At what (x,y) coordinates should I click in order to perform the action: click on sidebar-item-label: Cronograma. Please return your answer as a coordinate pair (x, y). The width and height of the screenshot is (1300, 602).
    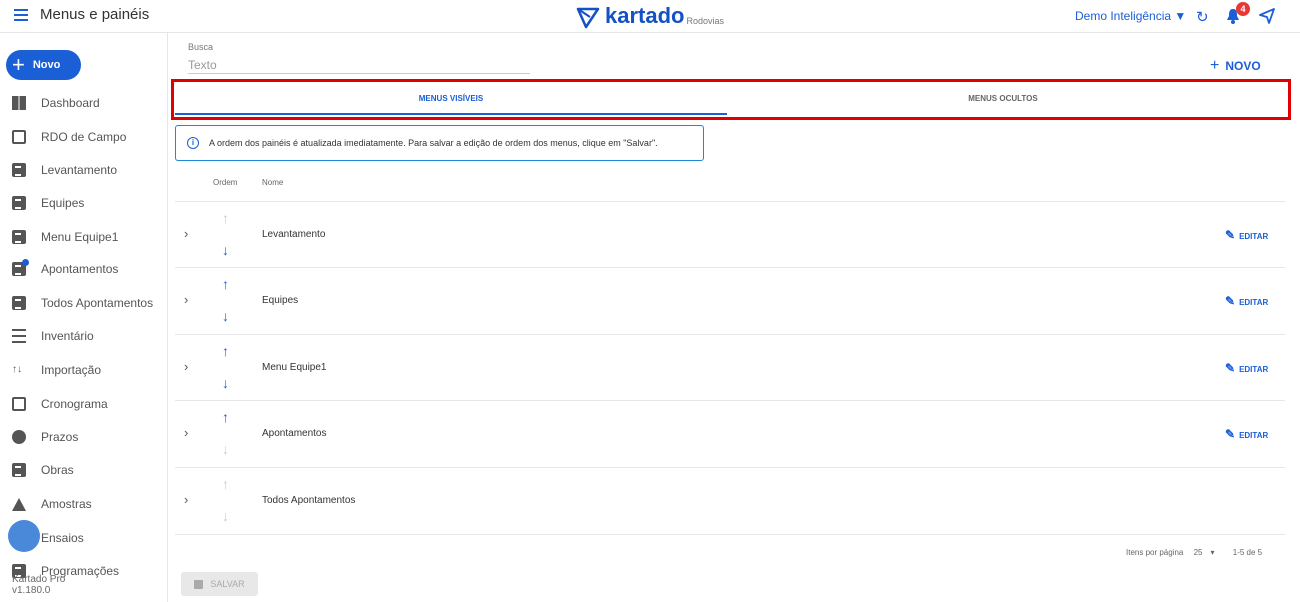
    Looking at the image, I should click on (74, 404).